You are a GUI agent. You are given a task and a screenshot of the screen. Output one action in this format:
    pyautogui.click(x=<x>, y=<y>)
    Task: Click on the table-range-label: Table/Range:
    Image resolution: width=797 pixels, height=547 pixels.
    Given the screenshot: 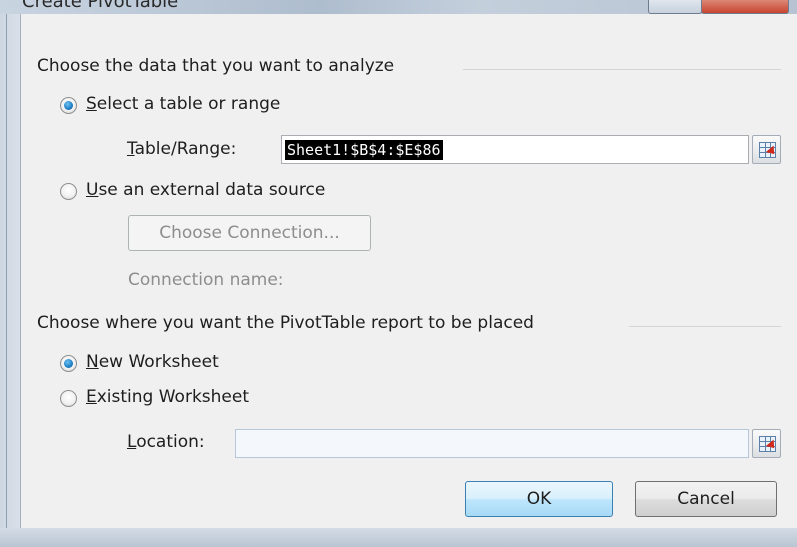 What is the action you would take?
    pyautogui.click(x=182, y=149)
    